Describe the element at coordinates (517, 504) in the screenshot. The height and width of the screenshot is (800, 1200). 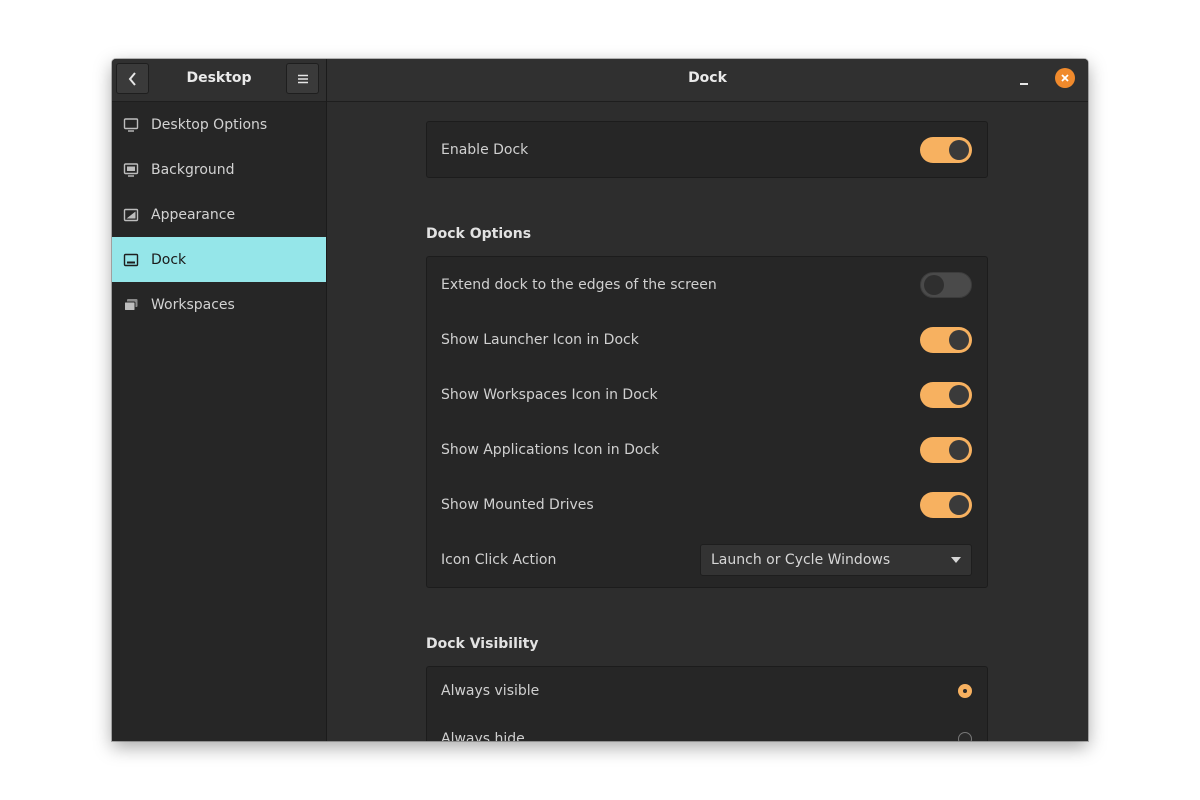
I see `mounted-drives-label: Show Mounted Drives` at that location.